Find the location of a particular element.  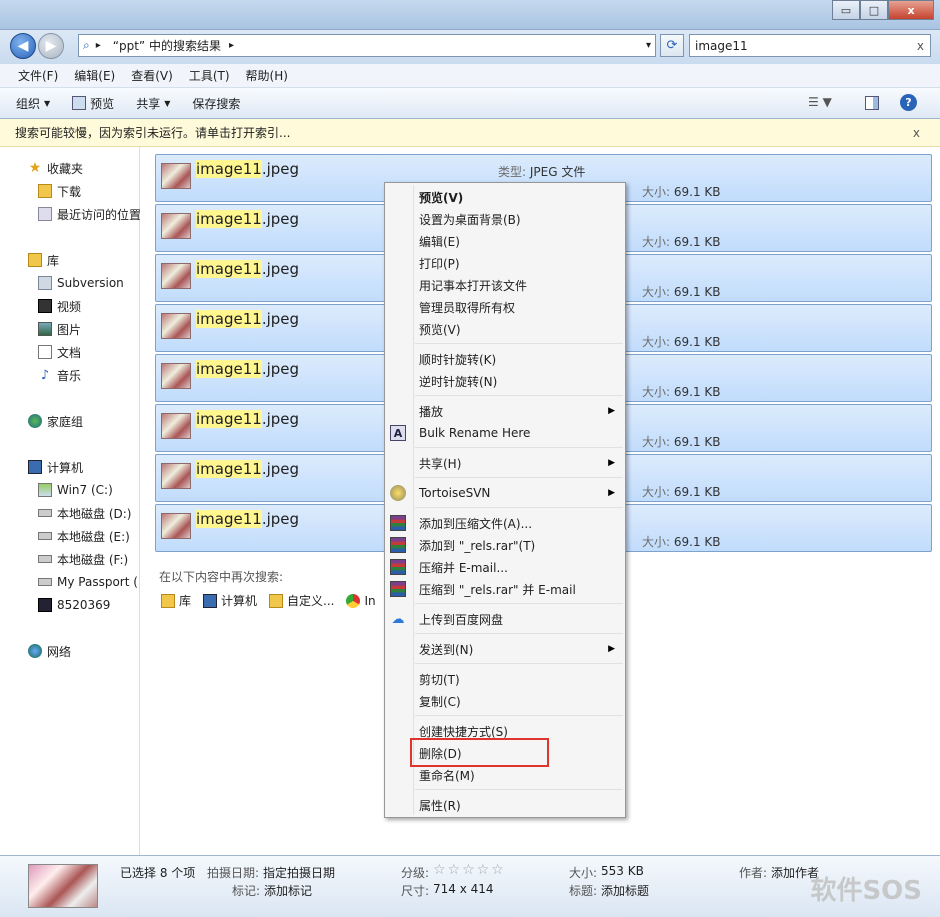

nav-drive-f: 本地磁盘 (F:) is located at coordinates (83, 559).